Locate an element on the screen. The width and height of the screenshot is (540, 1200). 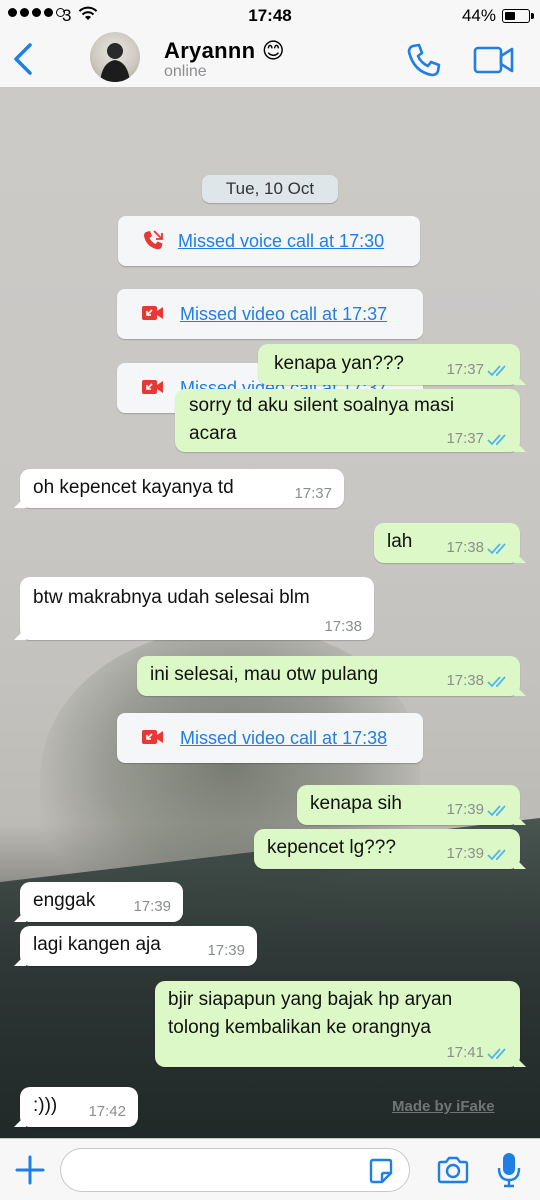
outgoing-message: ini selesai, mau otw pulang 17:38 is located at coordinates (328, 676).